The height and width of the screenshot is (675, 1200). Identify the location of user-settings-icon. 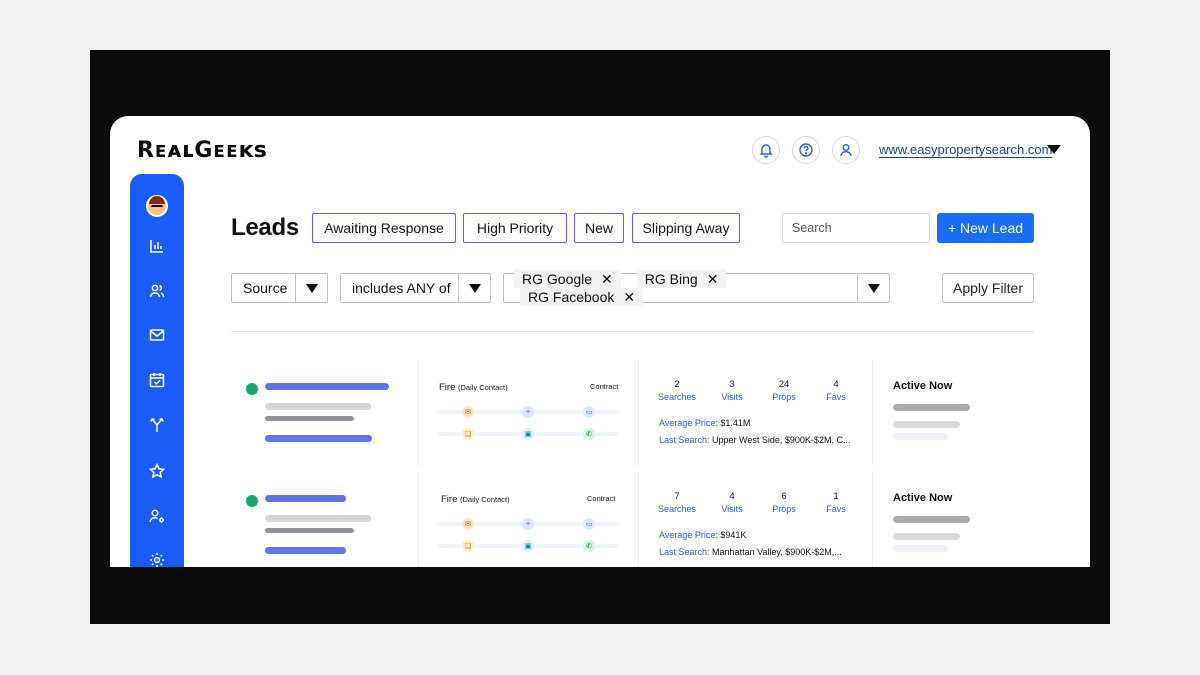
(156, 516).